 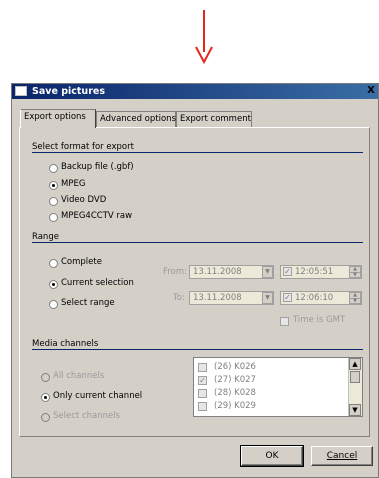 What do you see at coordinates (88, 303) in the screenshot?
I see `select-range-label: Select range` at bounding box center [88, 303].